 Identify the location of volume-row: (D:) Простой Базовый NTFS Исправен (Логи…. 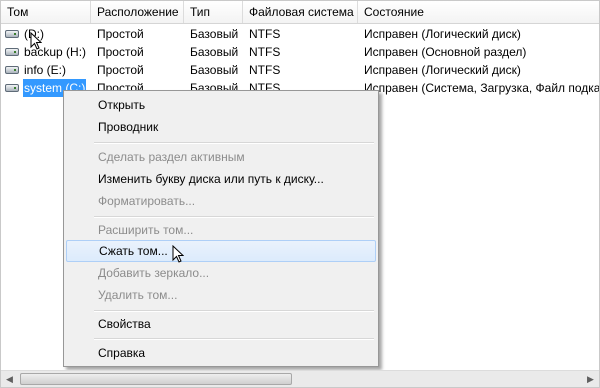
(300, 34).